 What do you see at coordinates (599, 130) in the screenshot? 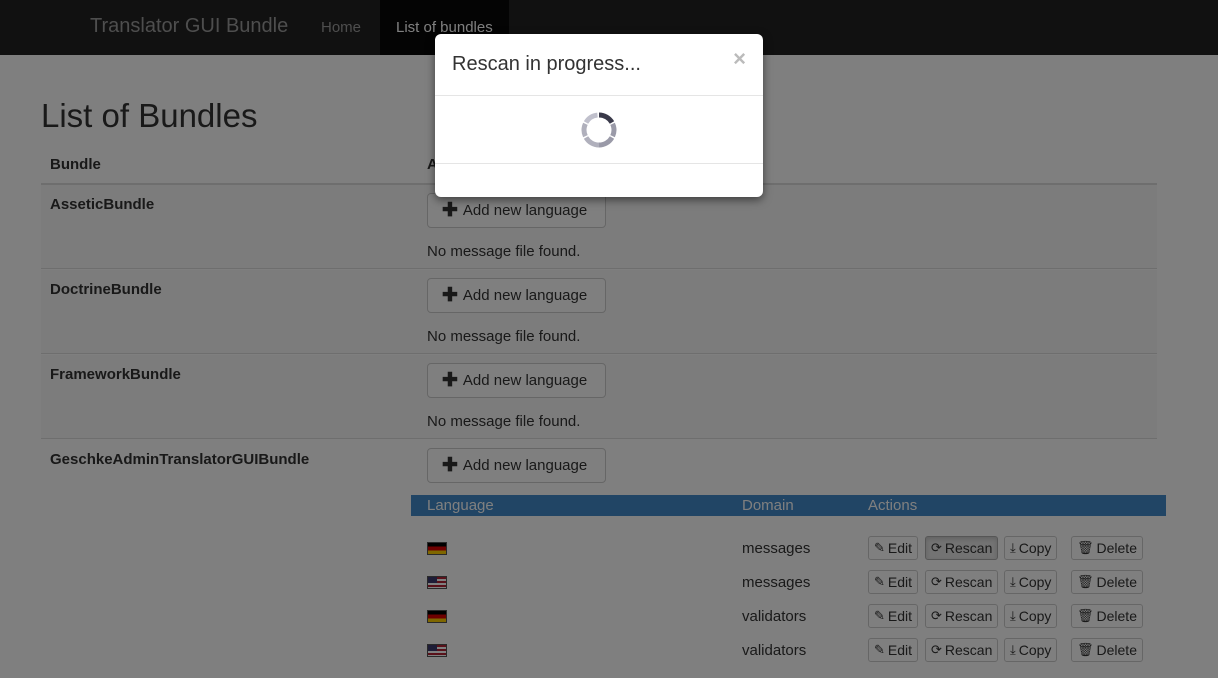
I see `loading-spinner-icon` at bounding box center [599, 130].